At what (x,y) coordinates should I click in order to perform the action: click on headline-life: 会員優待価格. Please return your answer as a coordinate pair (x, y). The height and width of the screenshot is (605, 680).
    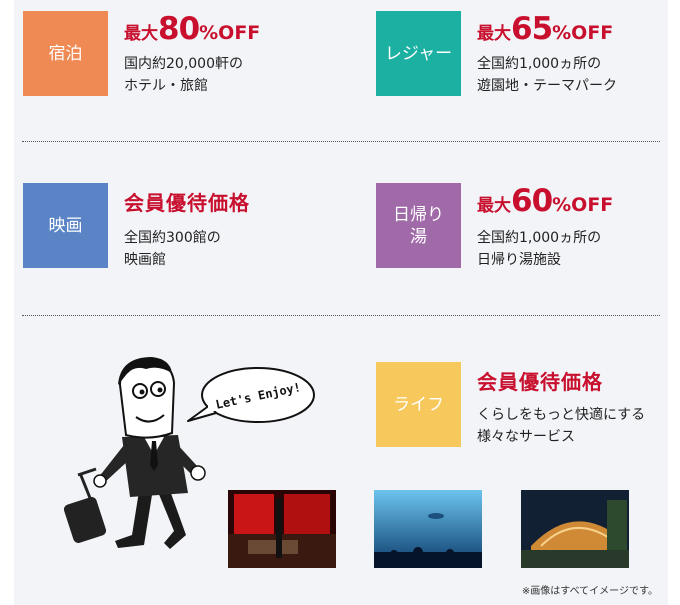
    Looking at the image, I should click on (540, 382).